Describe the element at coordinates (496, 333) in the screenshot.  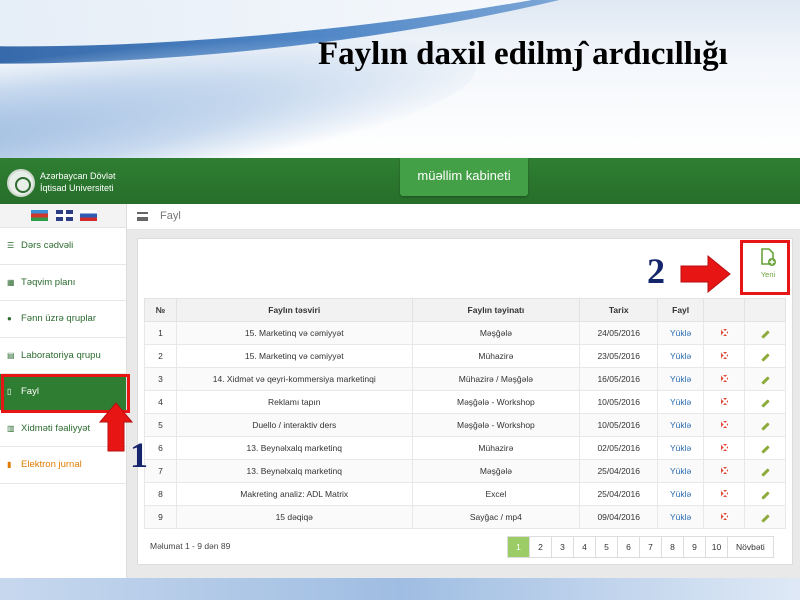
I see `file-purpose: Məşğələ` at that location.